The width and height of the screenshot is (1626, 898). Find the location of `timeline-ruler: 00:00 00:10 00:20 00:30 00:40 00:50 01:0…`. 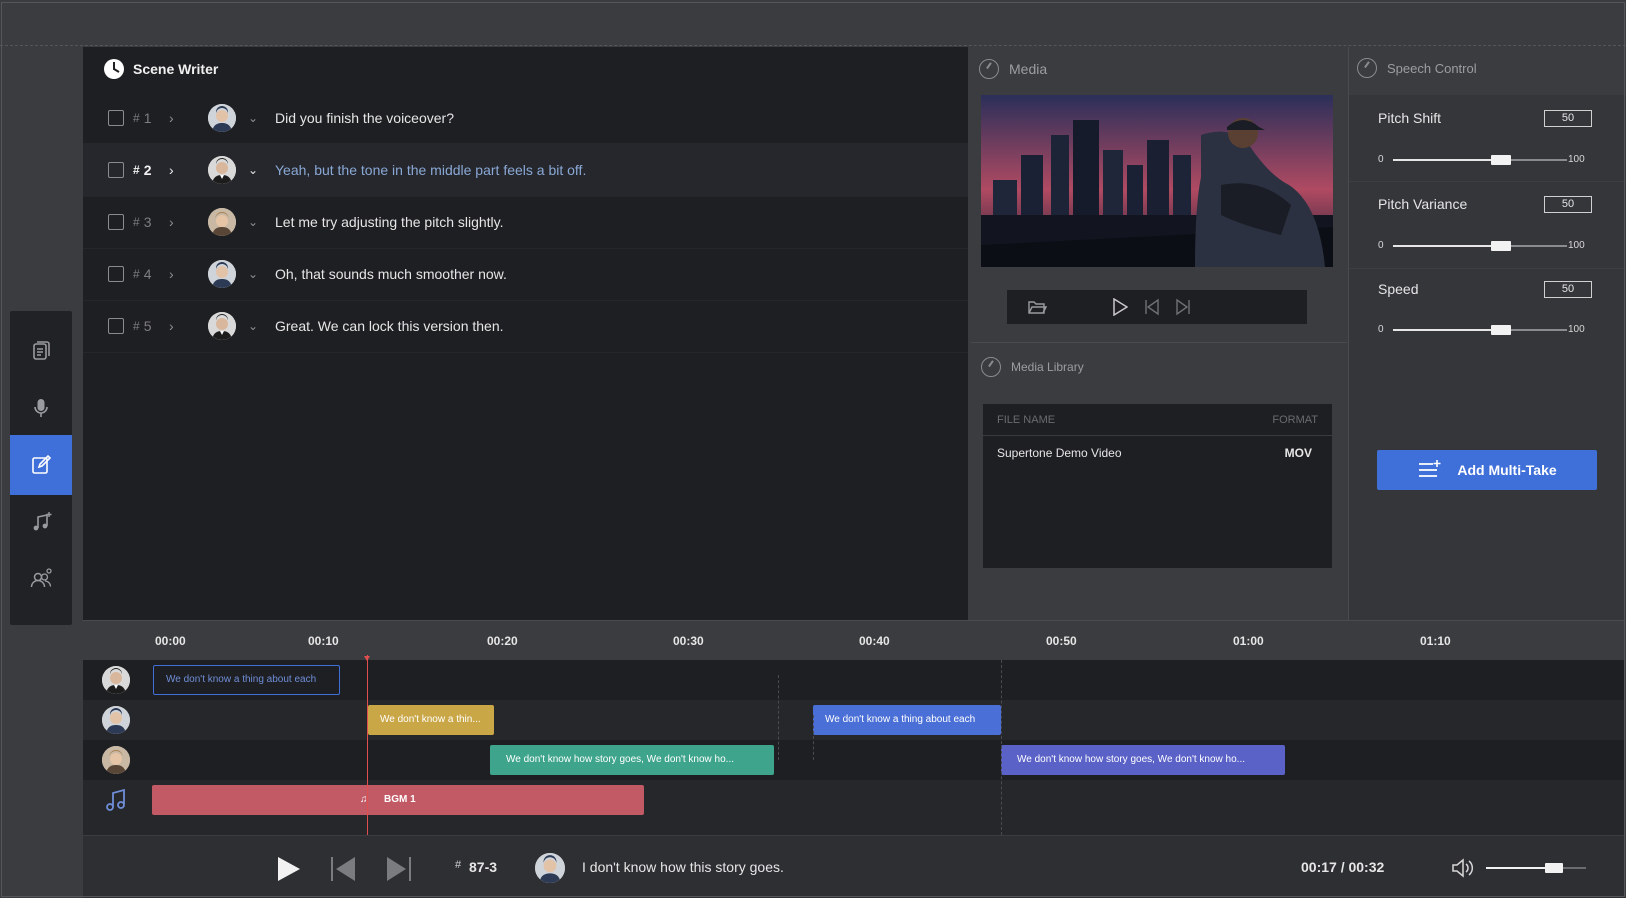

timeline-ruler: 00:00 00:10 00:20 00:30 00:40 00:50 01:0… is located at coordinates (854, 640).